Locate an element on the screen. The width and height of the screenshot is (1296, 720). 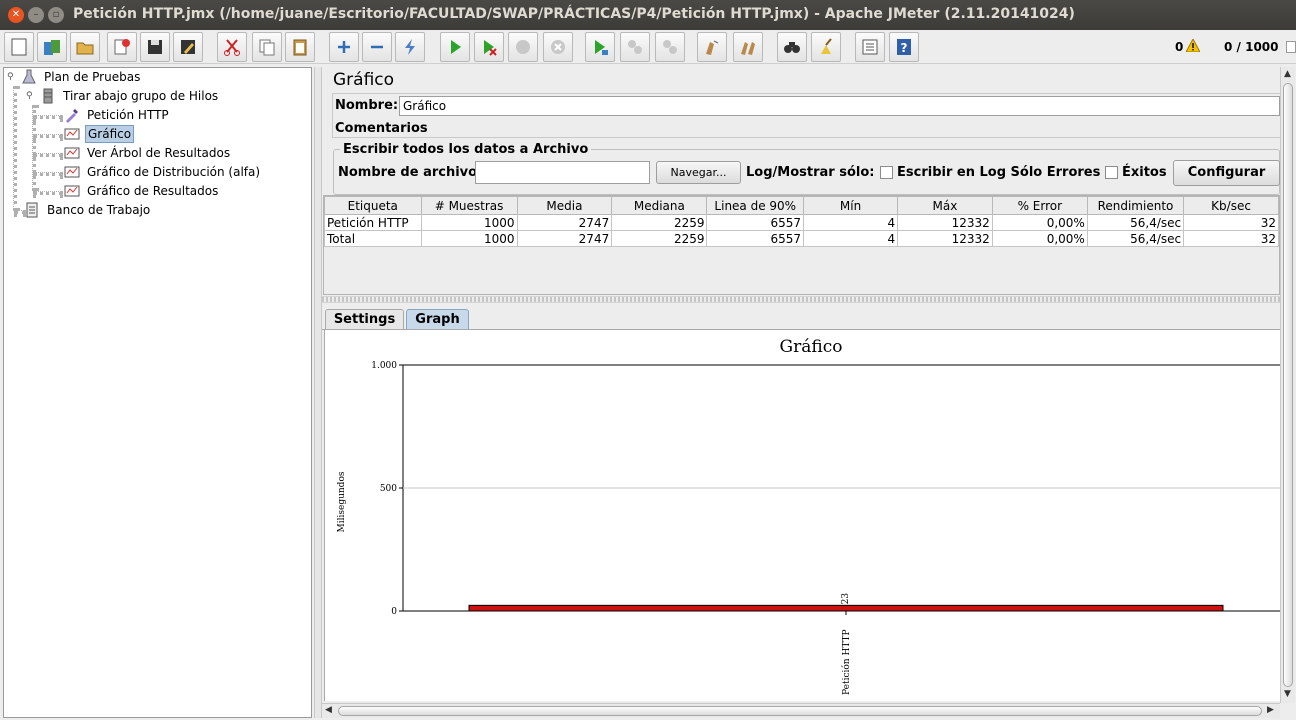
toolbar: ? 0 0 / 1000 is located at coordinates (648, 47).